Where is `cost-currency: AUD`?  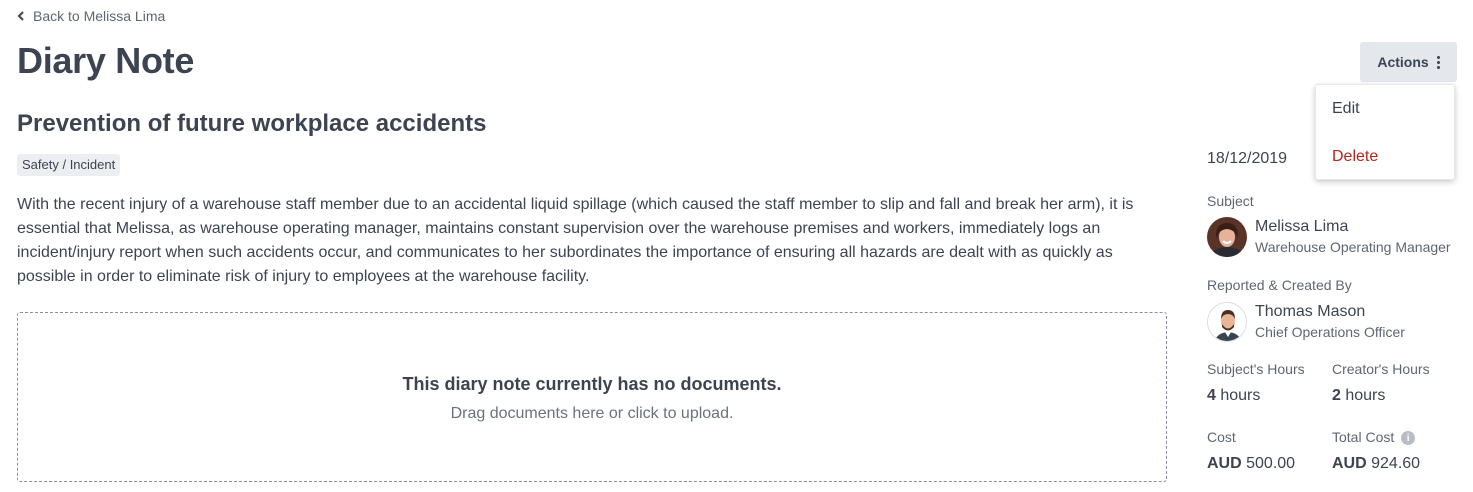
cost-currency: AUD is located at coordinates (1224, 463).